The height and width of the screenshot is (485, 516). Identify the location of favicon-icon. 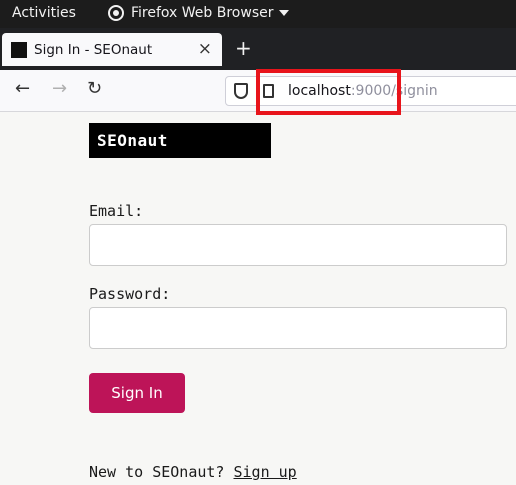
(19, 49).